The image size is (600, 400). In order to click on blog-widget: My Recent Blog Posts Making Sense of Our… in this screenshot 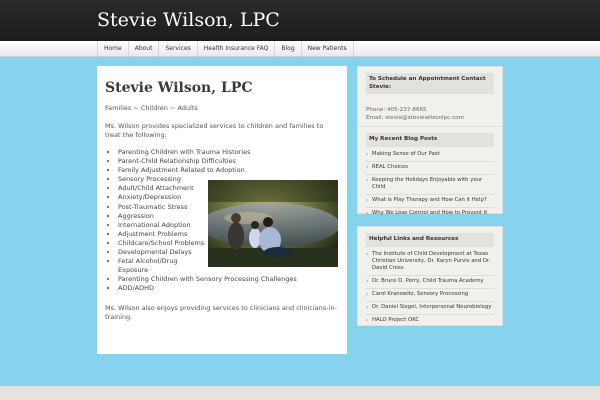, I will do `click(430, 171)`.